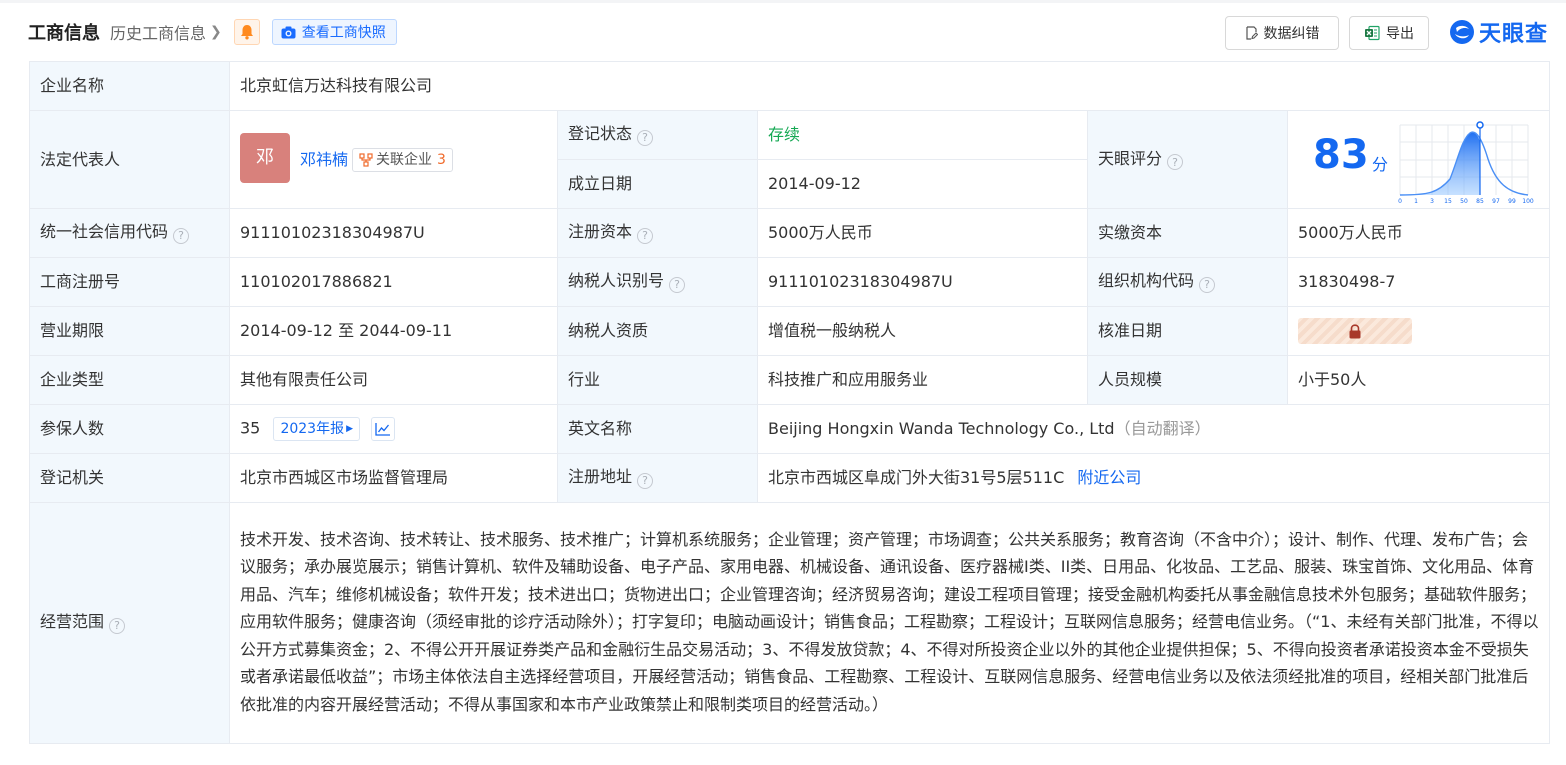 The width and height of the screenshot is (1566, 765). What do you see at coordinates (657, 380) in the screenshot?
I see `industry-label: 行业` at bounding box center [657, 380].